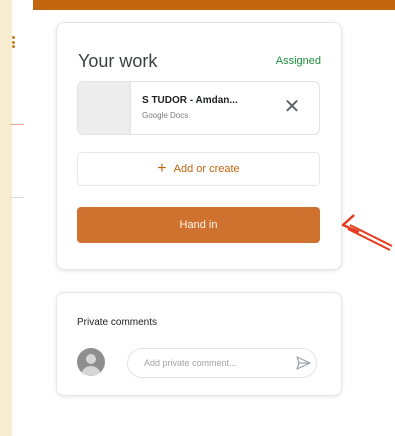 This screenshot has height=436, width=395. What do you see at coordinates (117, 322) in the screenshot?
I see `private-comments-title: Private comments` at bounding box center [117, 322].